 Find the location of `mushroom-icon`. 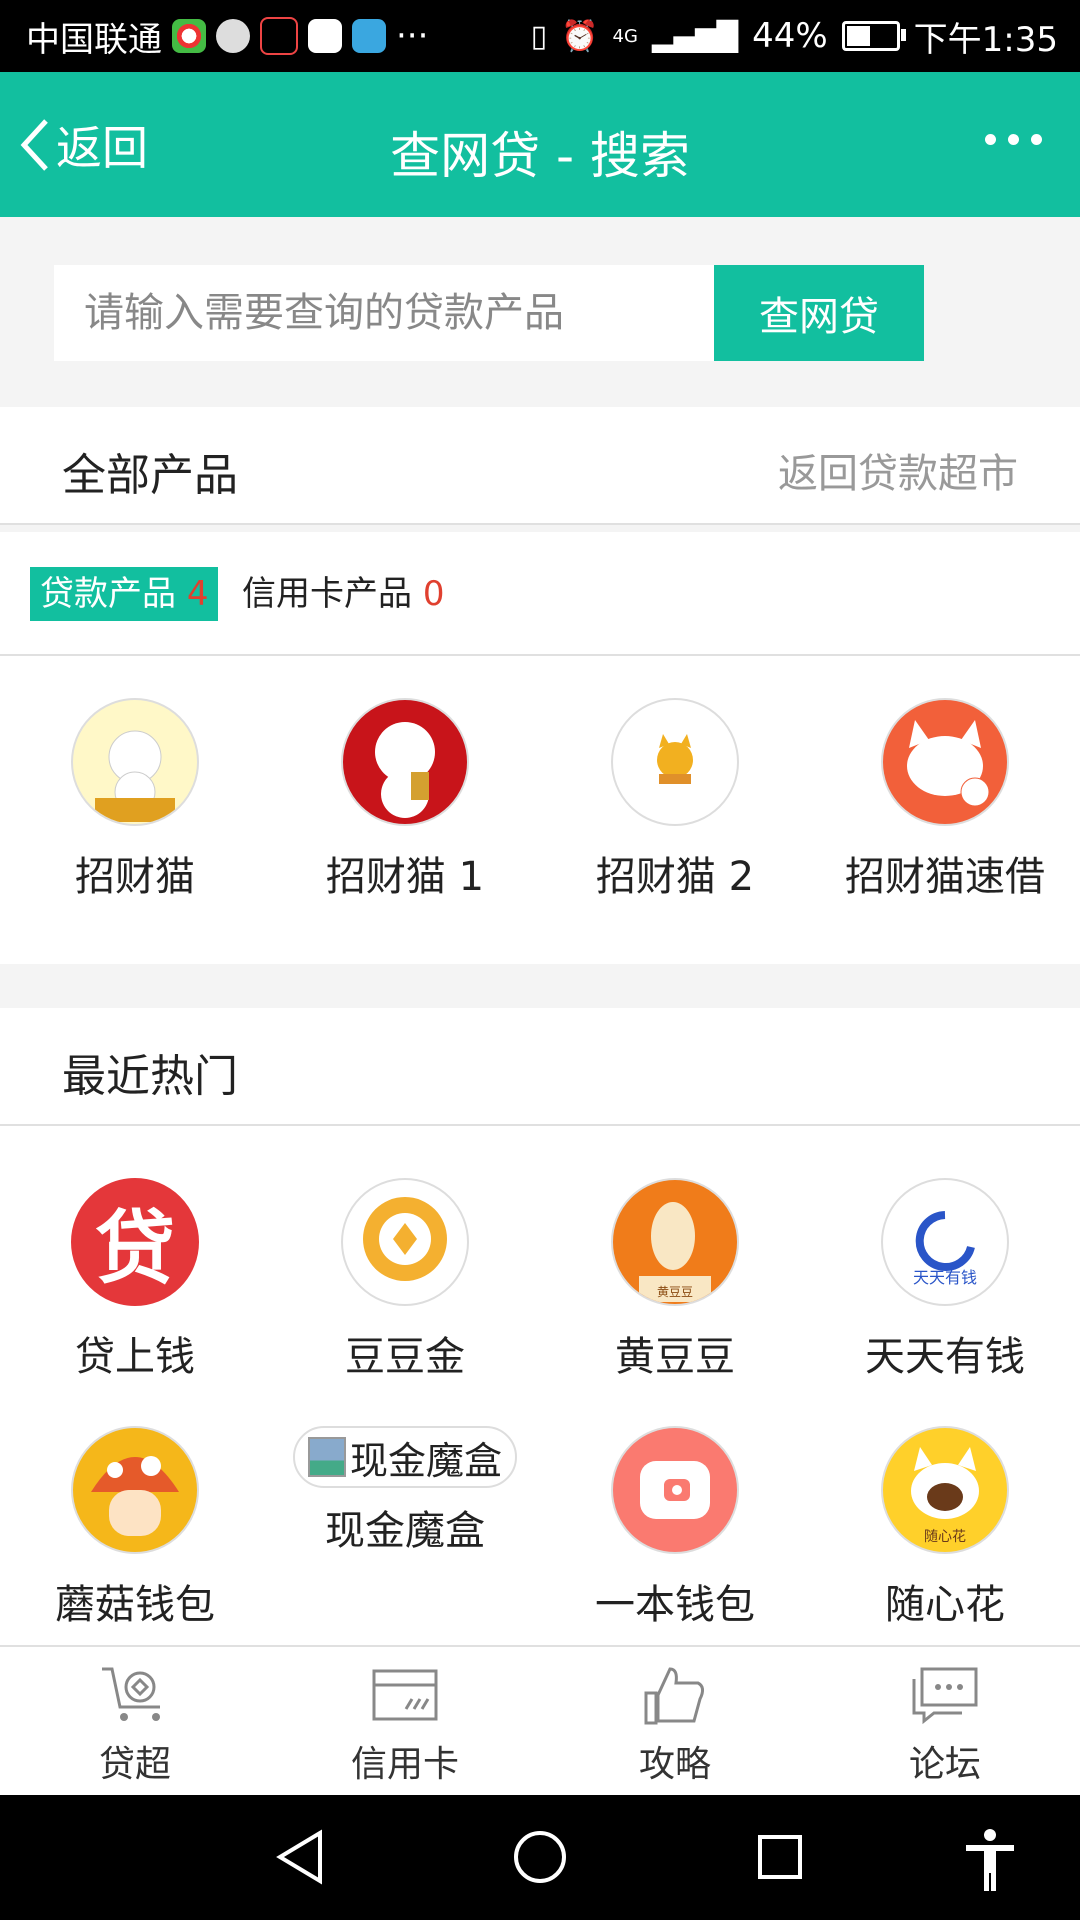

mushroom-icon is located at coordinates (135, 1490).